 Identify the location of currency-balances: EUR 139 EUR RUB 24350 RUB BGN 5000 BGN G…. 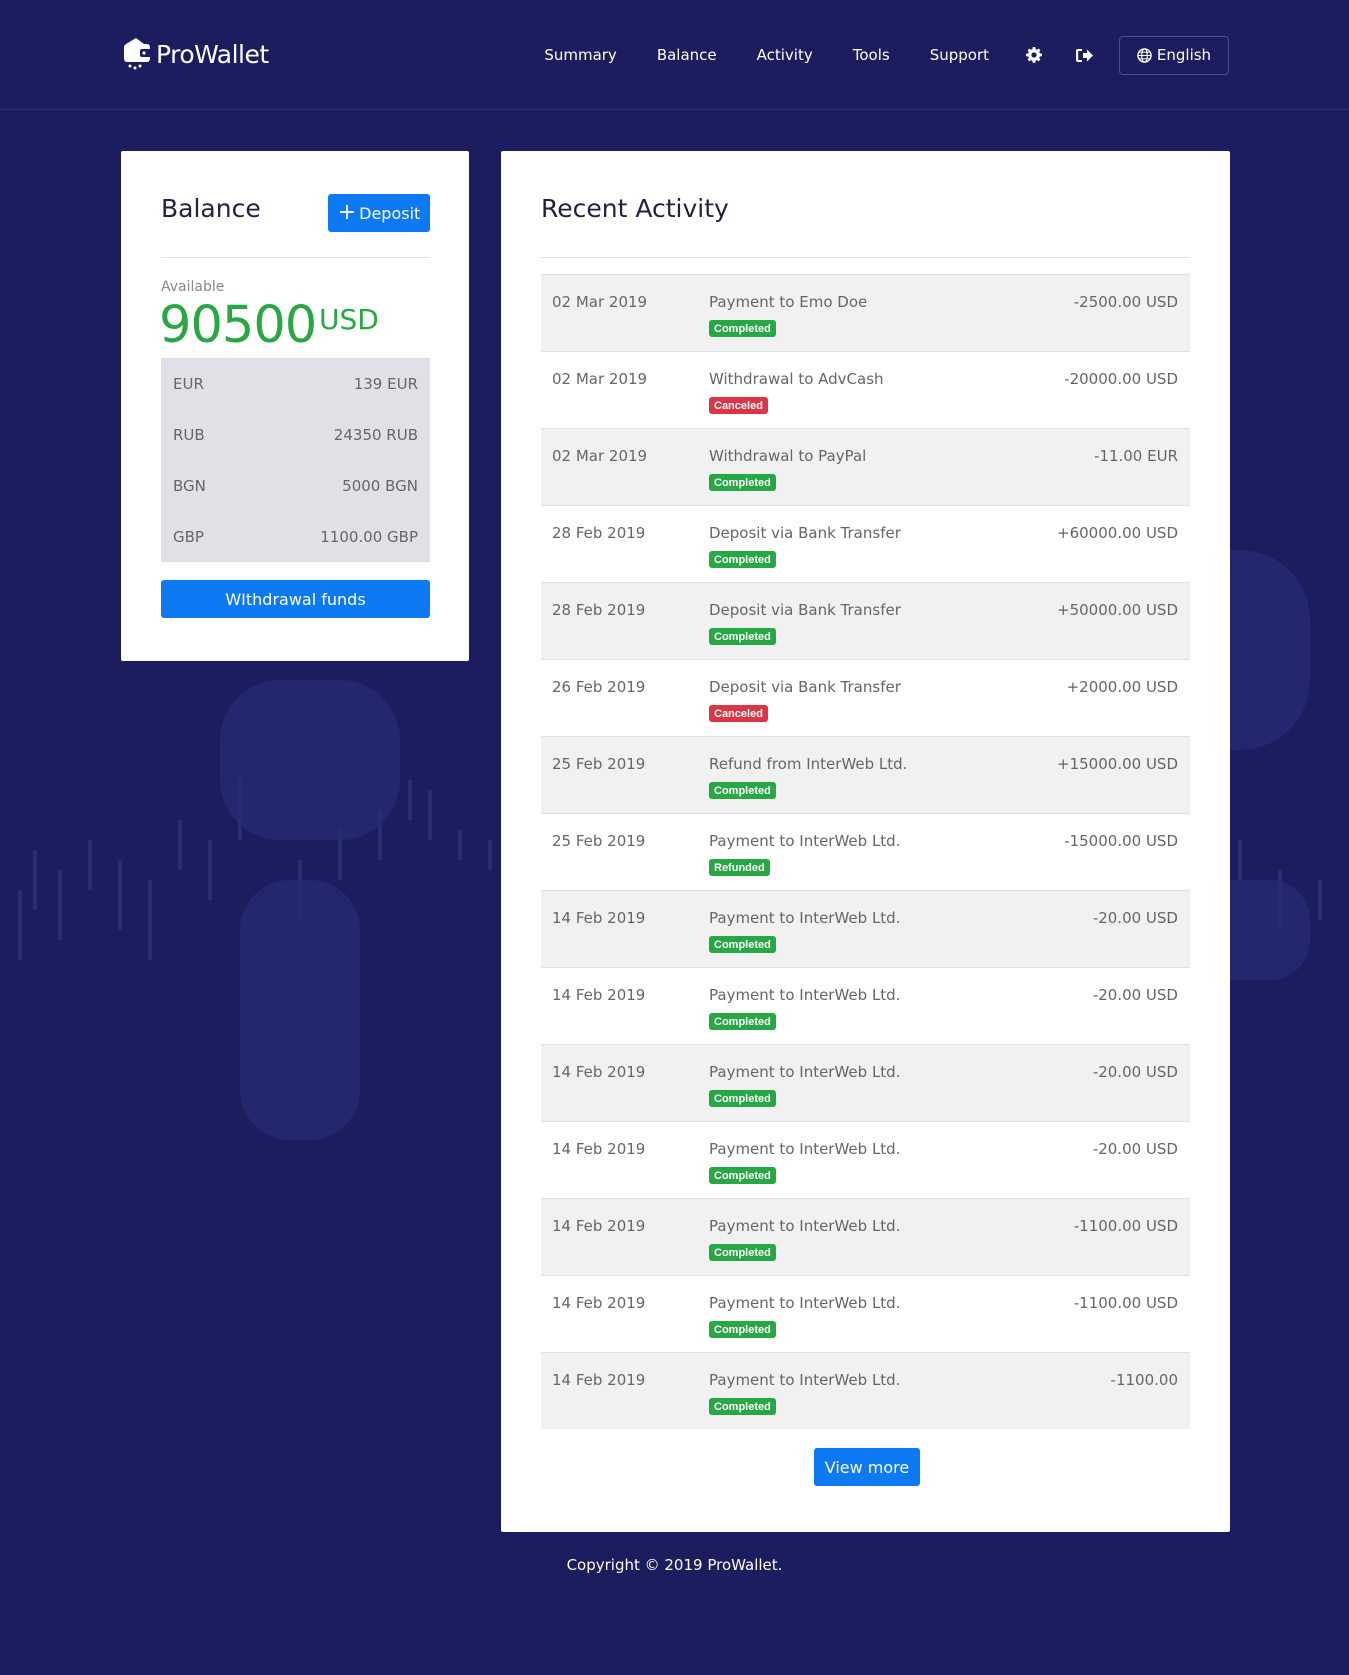
(295, 460).